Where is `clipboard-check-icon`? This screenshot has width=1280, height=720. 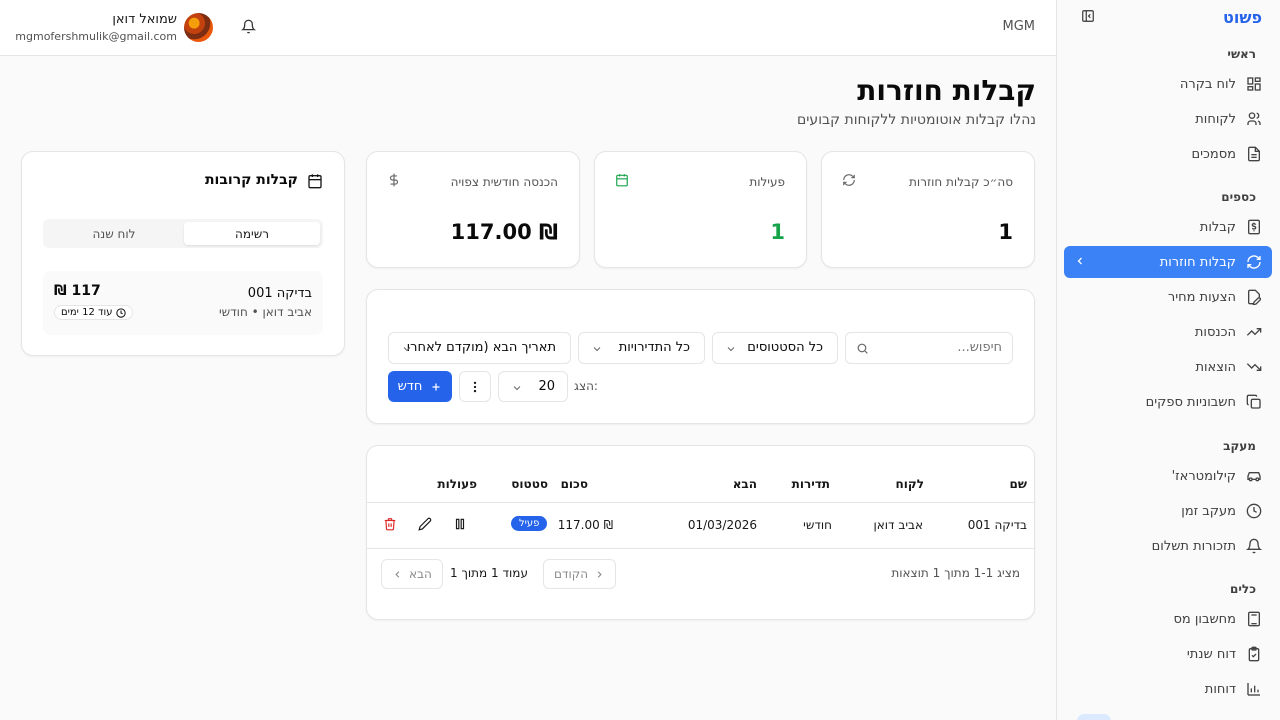
clipboard-check-icon is located at coordinates (1254, 654).